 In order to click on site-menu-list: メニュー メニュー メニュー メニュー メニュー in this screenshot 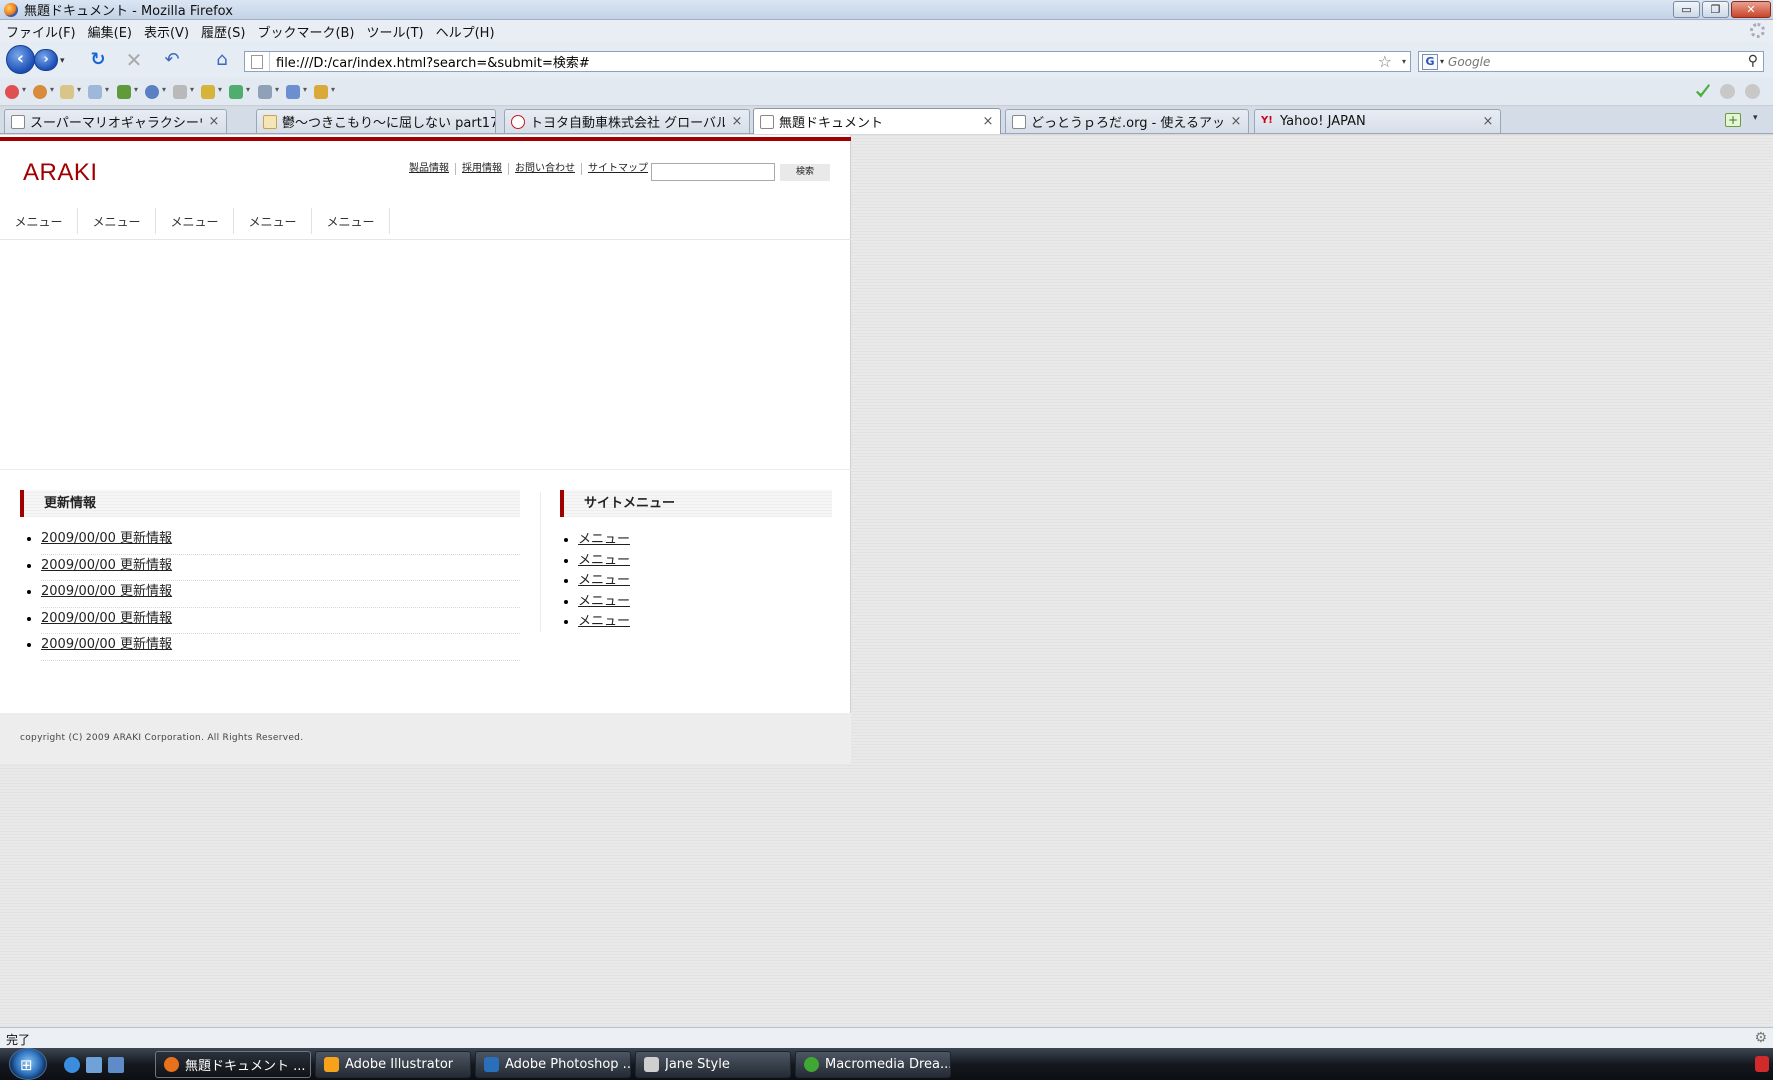, I will do `click(597, 582)`.